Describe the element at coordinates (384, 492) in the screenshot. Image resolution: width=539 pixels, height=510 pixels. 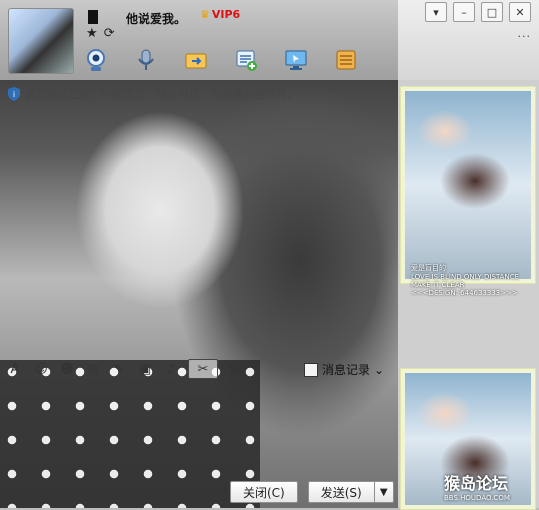
I see `send-options-chevron-icon: ▼` at that location.